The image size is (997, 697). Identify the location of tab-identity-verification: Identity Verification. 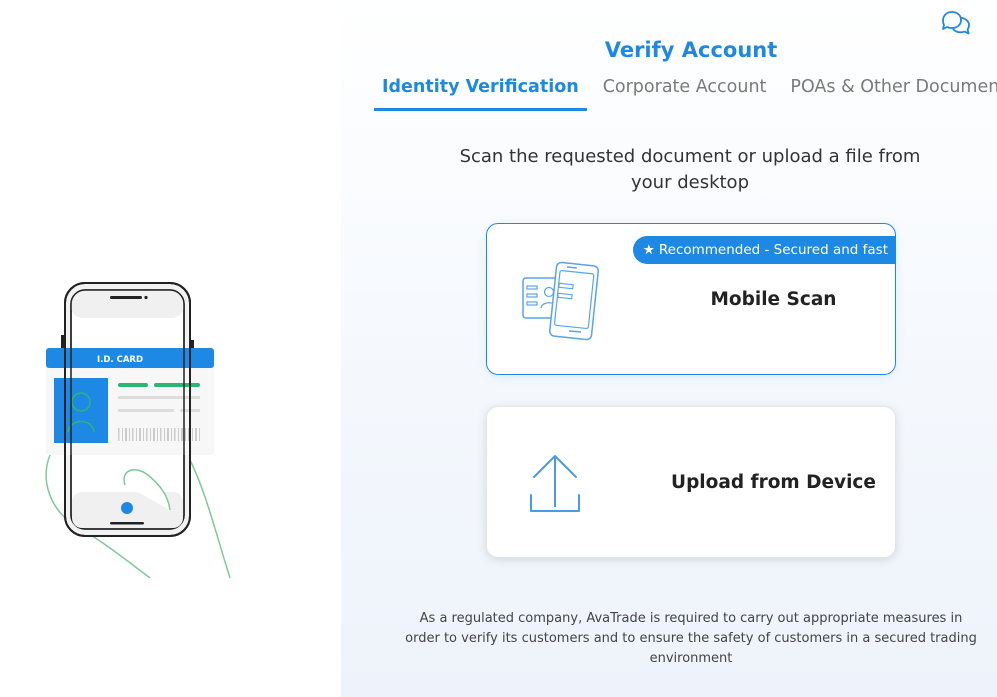
(480, 92).